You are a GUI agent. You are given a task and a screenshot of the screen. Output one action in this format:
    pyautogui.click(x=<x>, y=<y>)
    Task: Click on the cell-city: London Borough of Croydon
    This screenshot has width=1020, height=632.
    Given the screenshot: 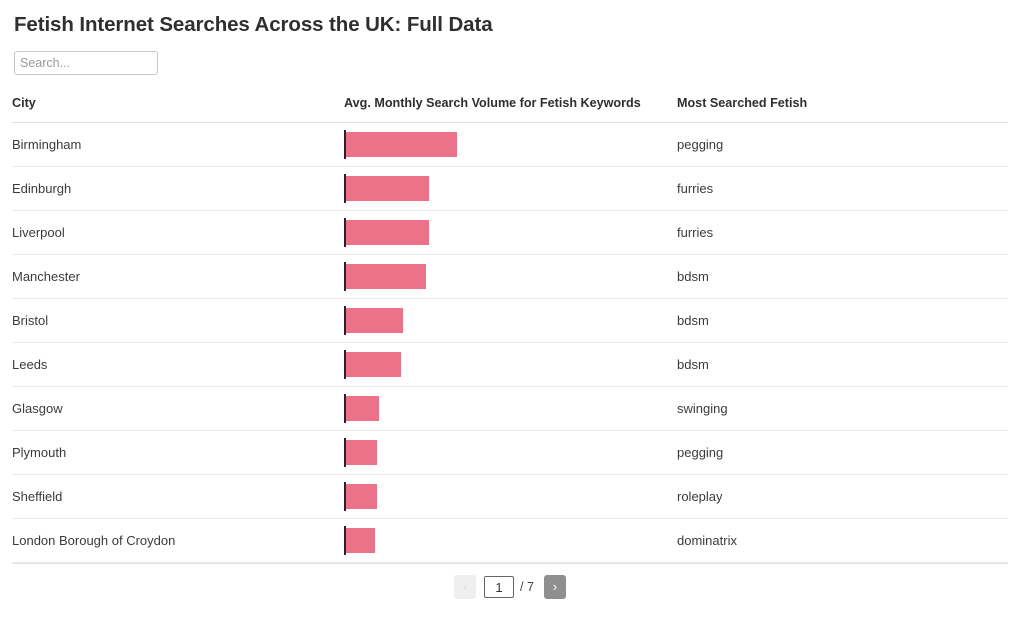 What is the action you would take?
    pyautogui.click(x=178, y=540)
    